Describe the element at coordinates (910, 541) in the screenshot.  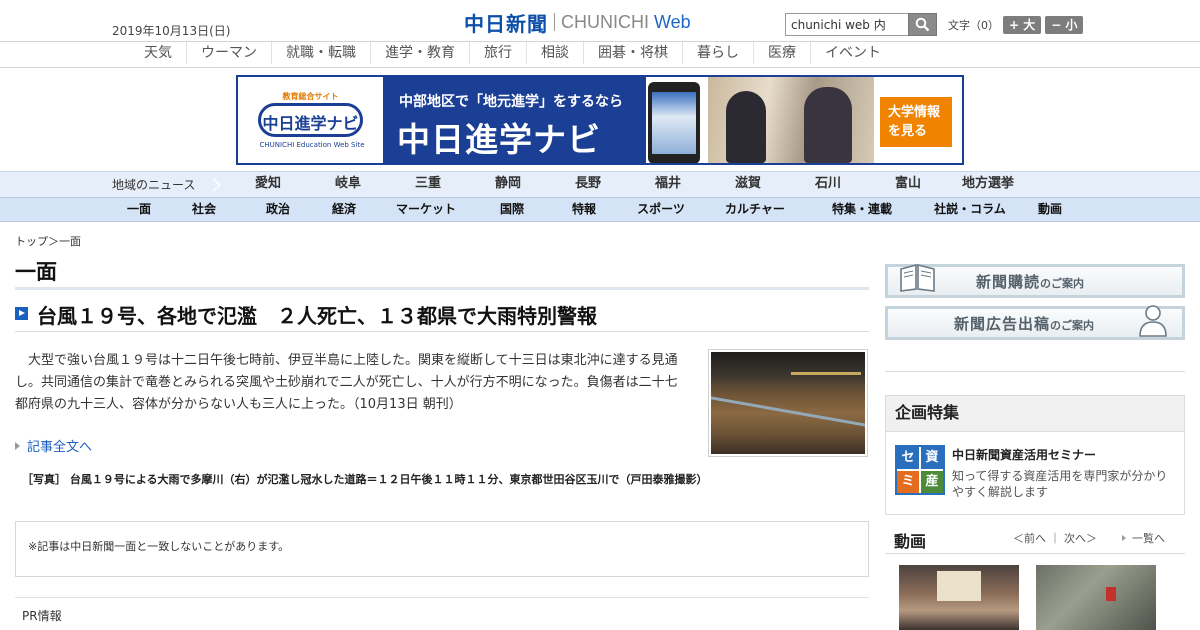
I see `video-heading: 動画` at that location.